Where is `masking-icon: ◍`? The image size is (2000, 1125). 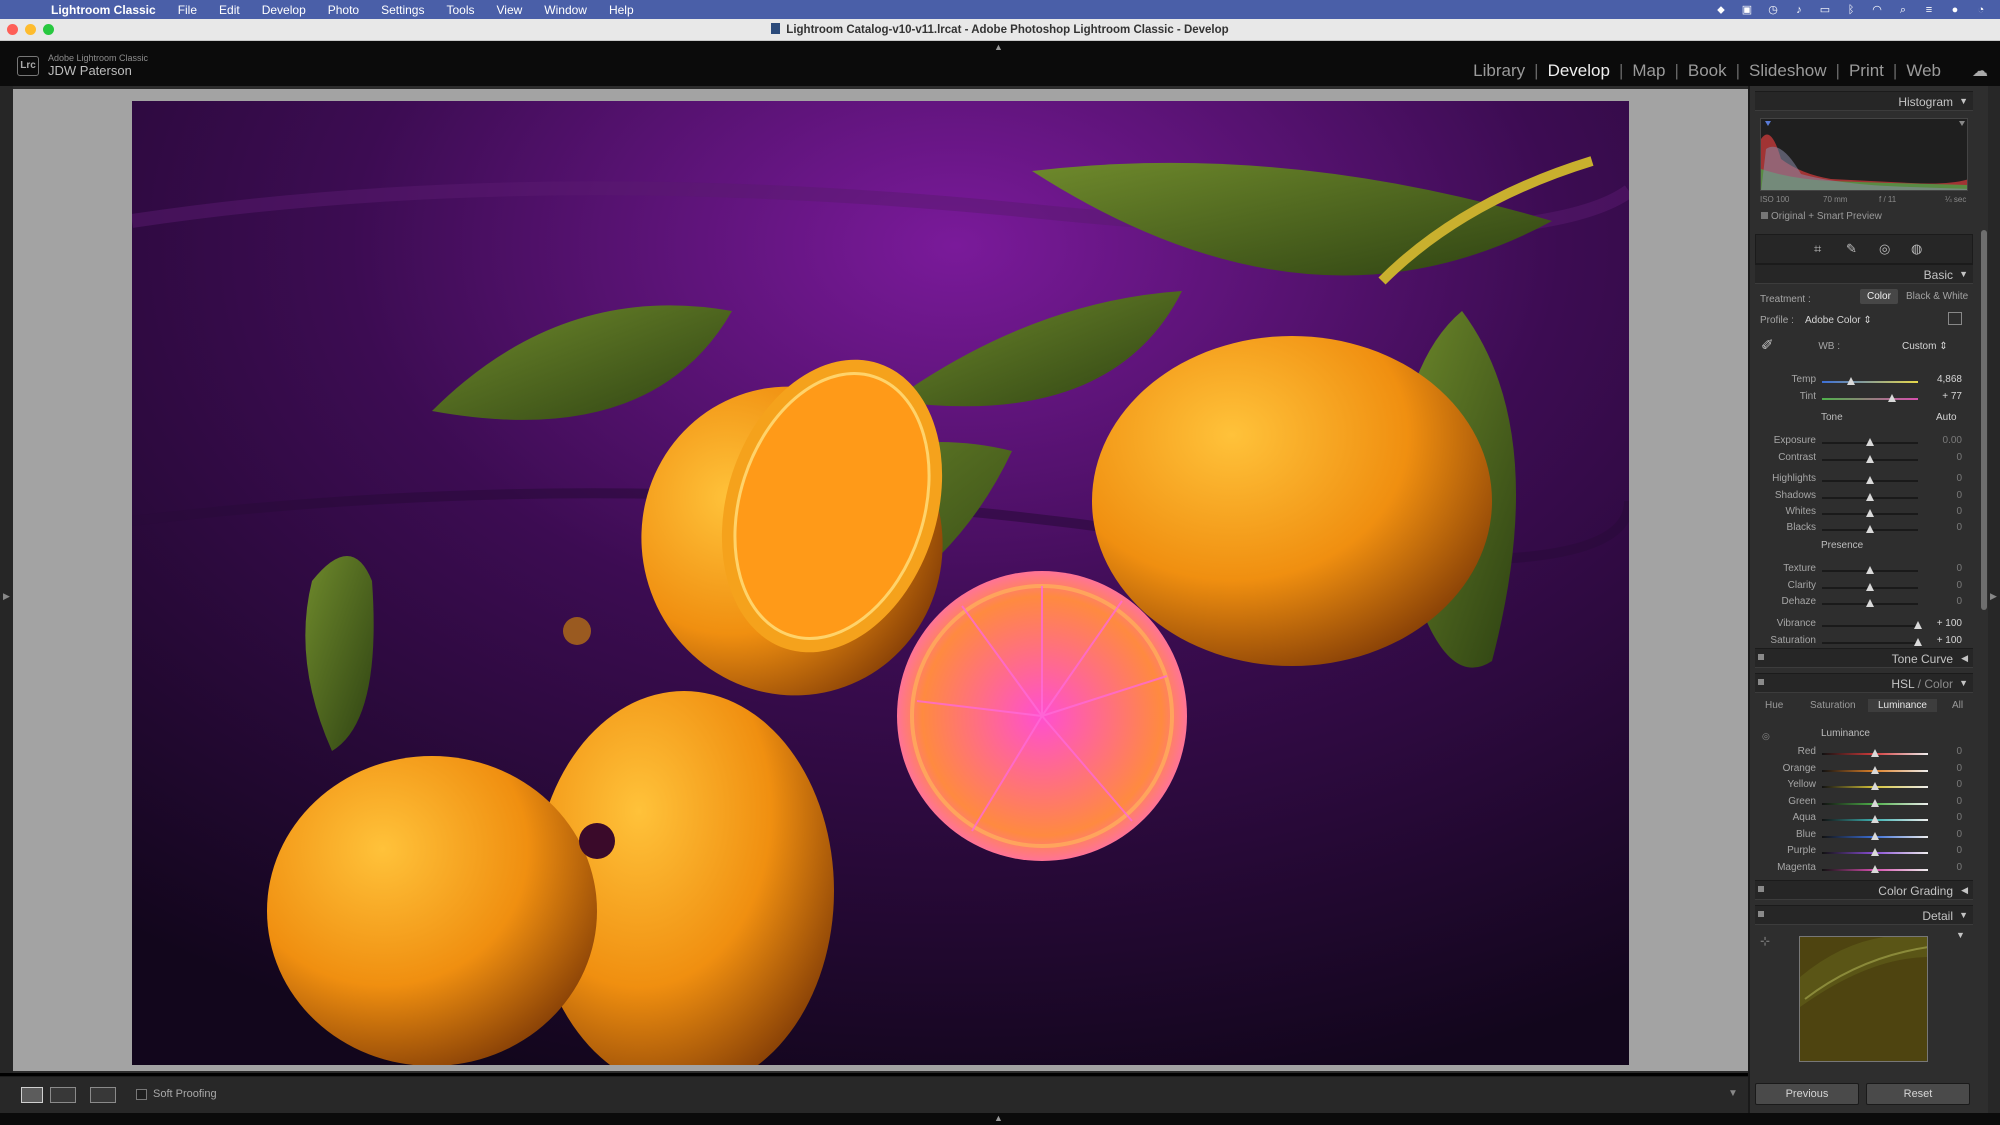 masking-icon: ◍ is located at coordinates (1916, 249).